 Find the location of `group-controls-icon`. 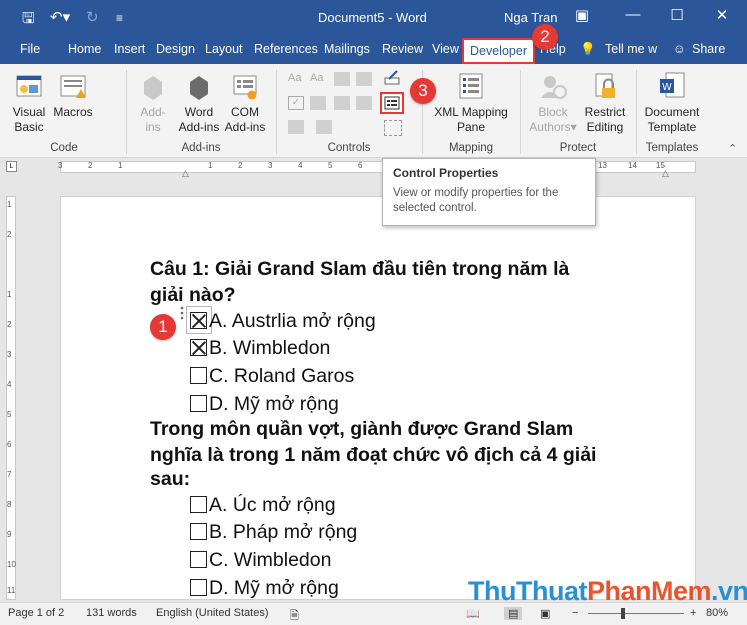

group-controls-icon is located at coordinates (393, 128).